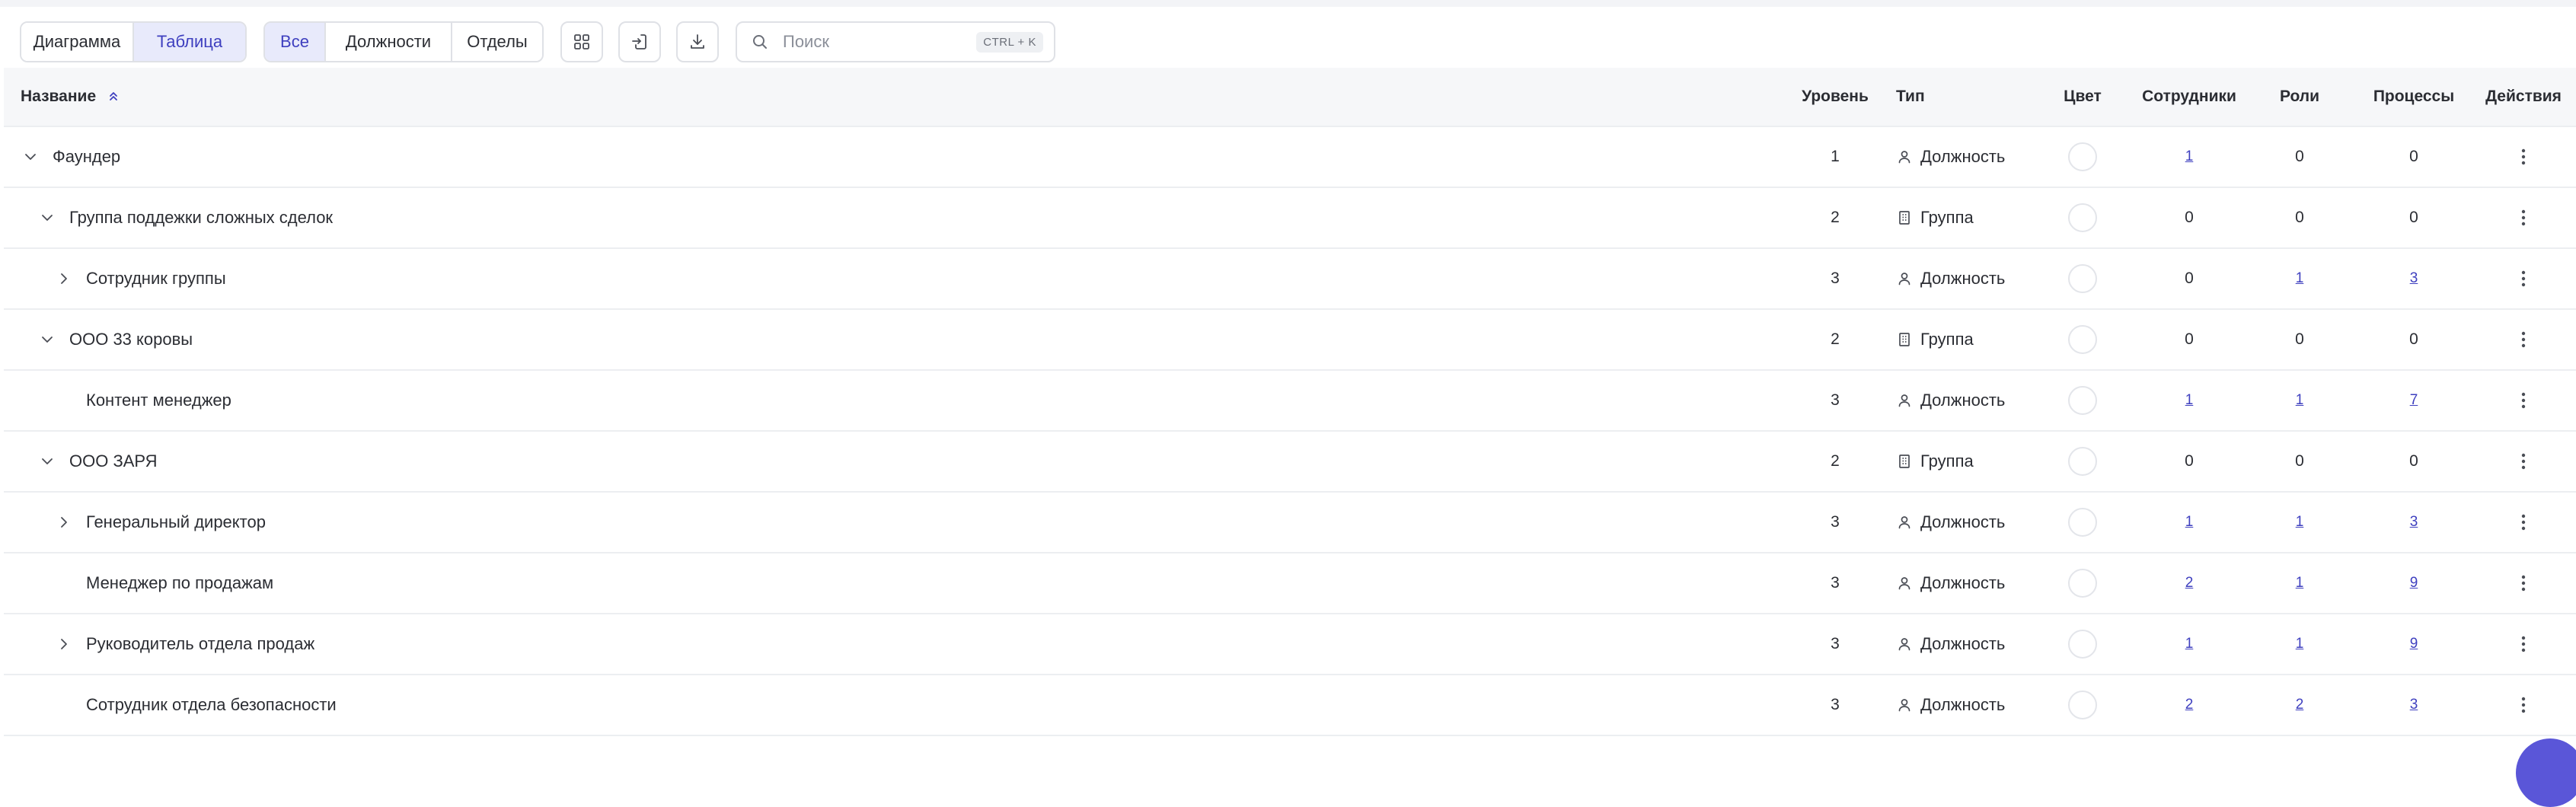  Describe the element at coordinates (1290, 583) in the screenshot. I see `table-row: Менеджер по продажам 3 Должность 2 1 9` at that location.